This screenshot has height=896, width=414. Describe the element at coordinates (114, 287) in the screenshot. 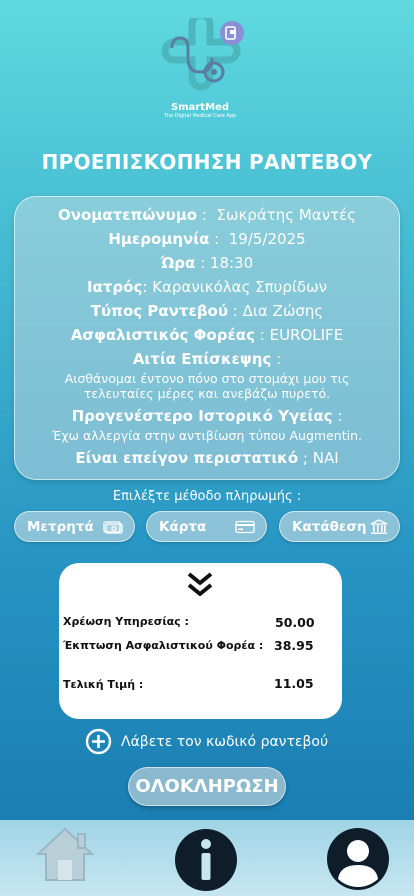

I see `doctor-label: Ιατρός` at that location.